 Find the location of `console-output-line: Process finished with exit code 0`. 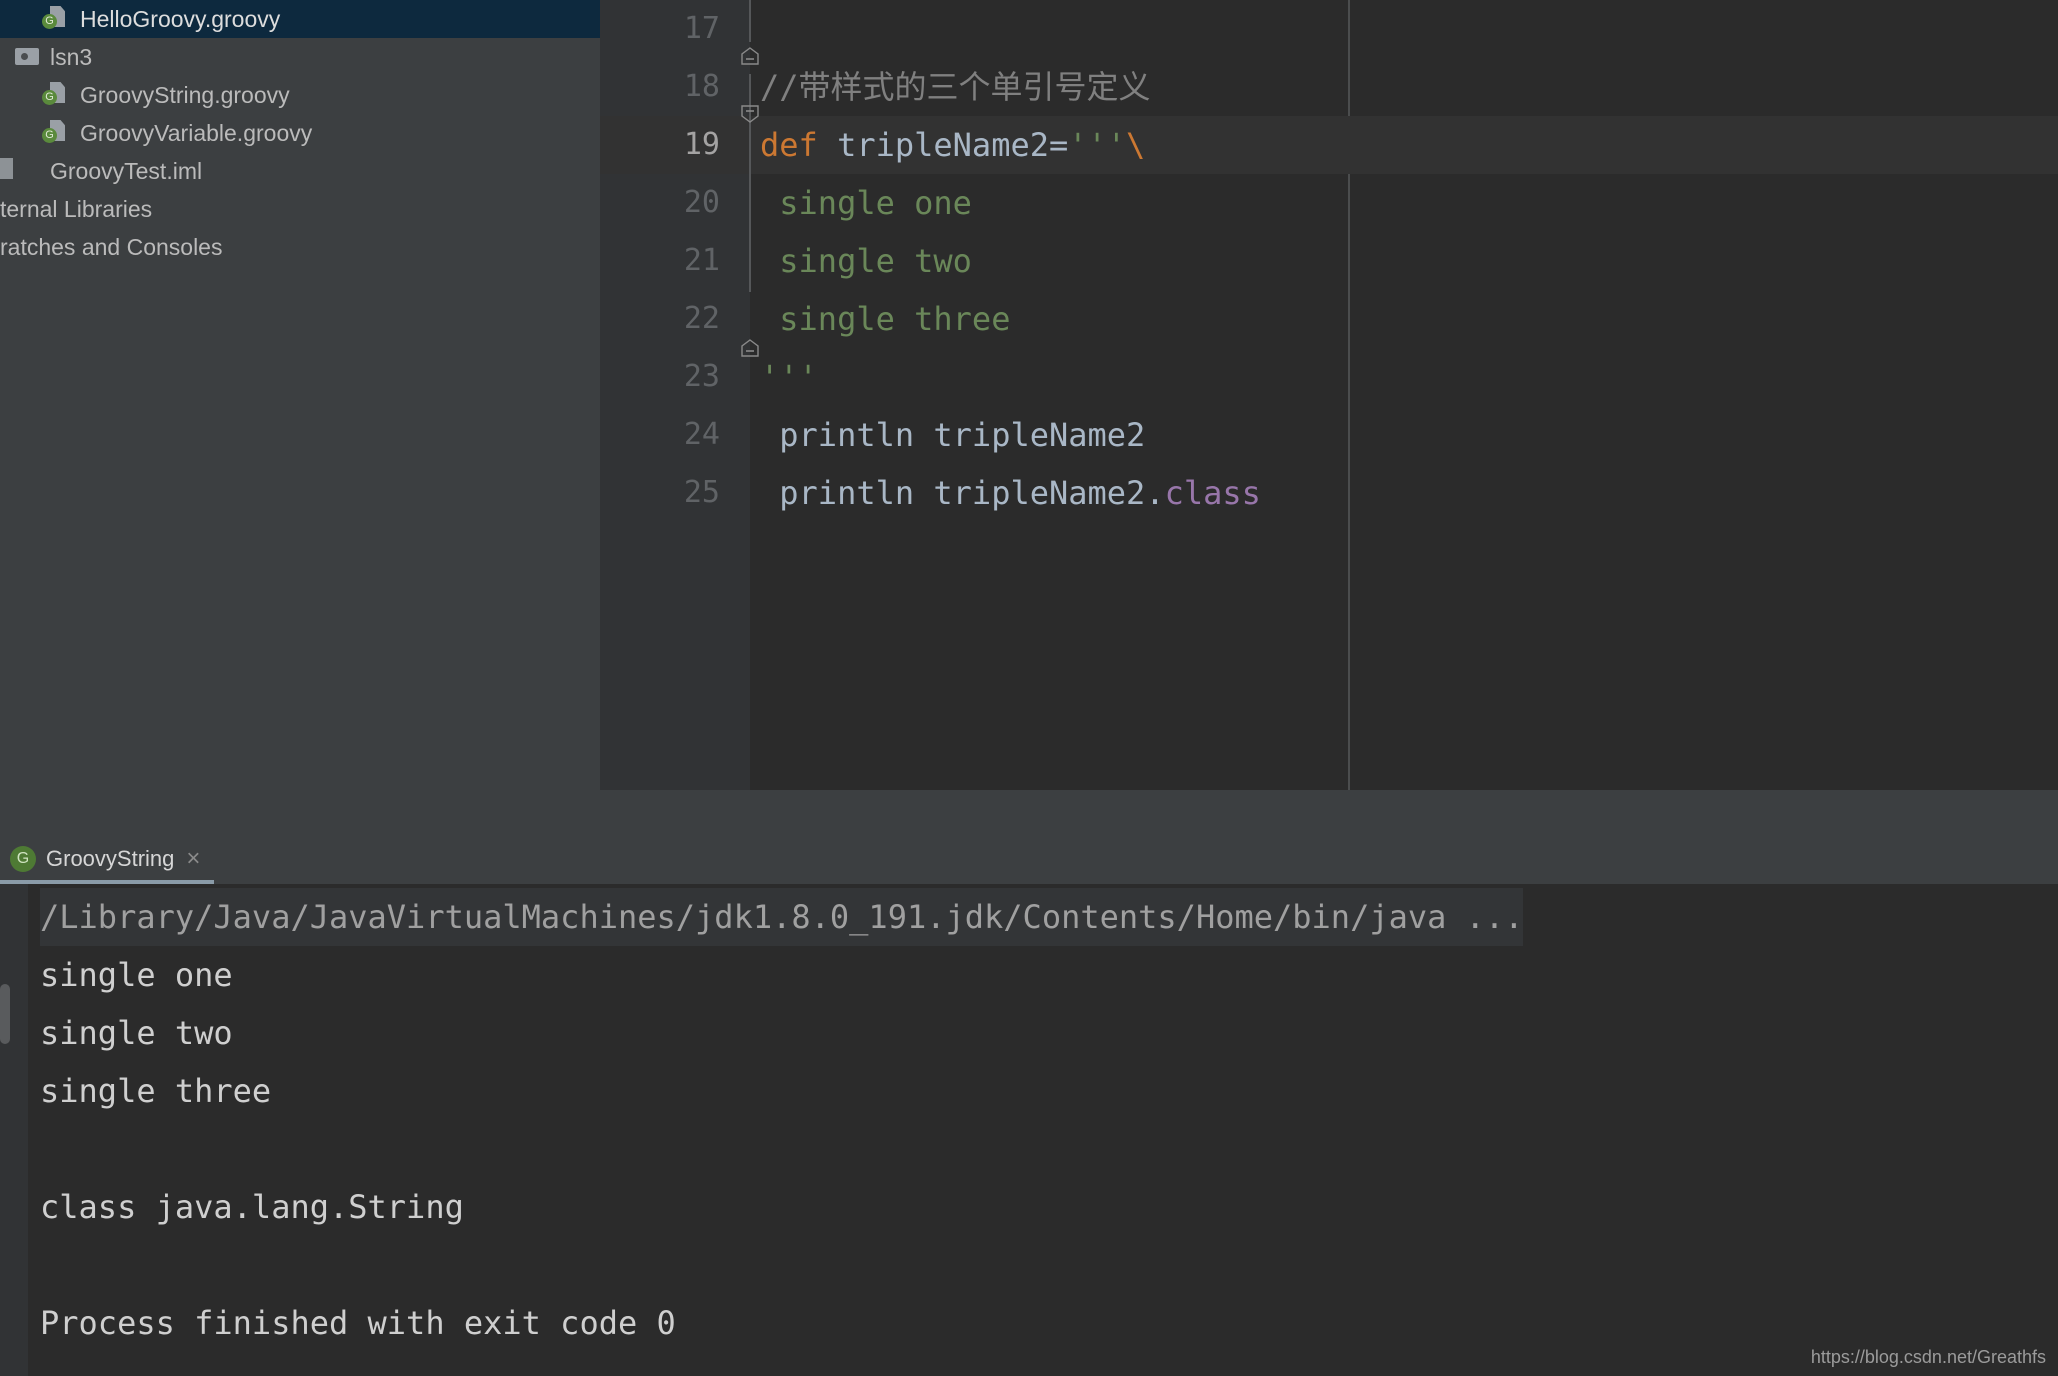

console-output-line: Process finished with exit code 0 is located at coordinates (358, 1323).